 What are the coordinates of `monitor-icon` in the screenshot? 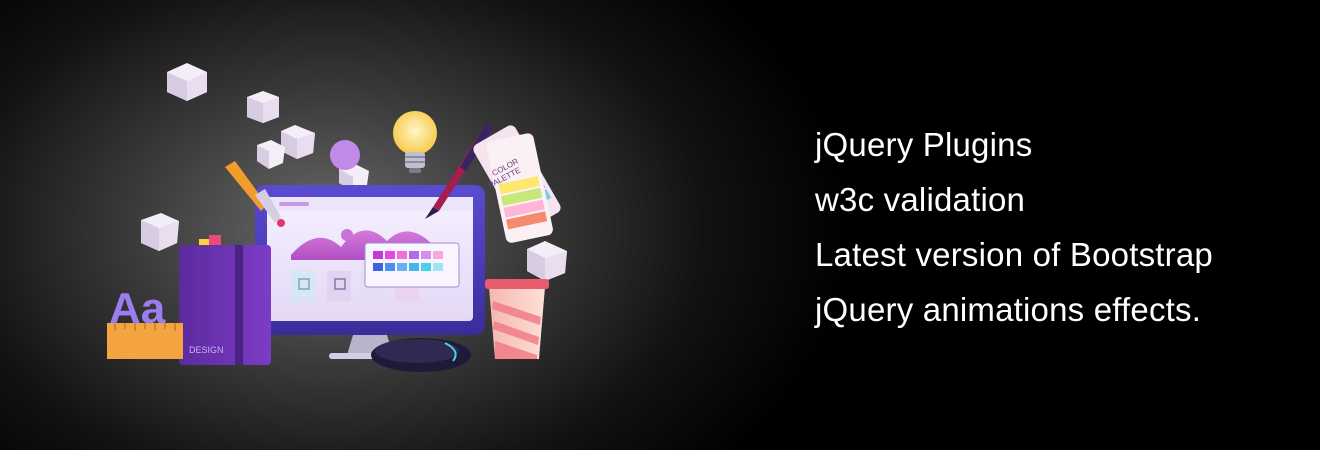 It's located at (370, 272).